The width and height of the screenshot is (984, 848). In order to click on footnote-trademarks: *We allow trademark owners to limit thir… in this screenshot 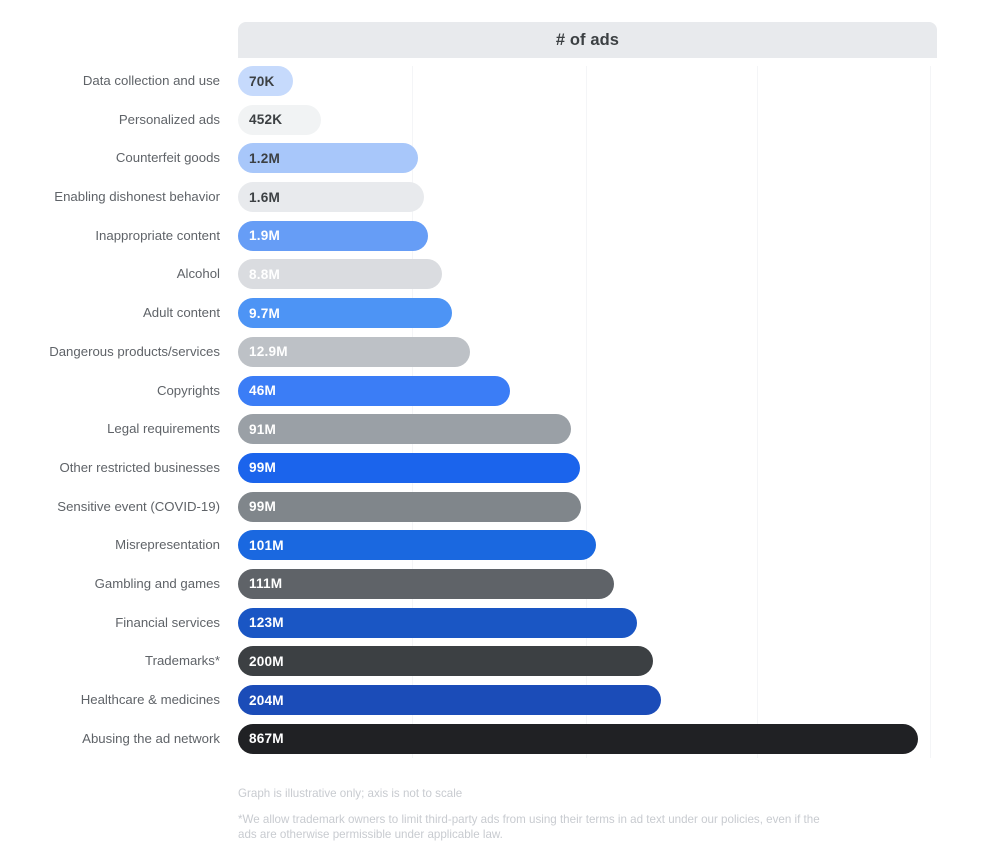, I will do `click(529, 827)`.